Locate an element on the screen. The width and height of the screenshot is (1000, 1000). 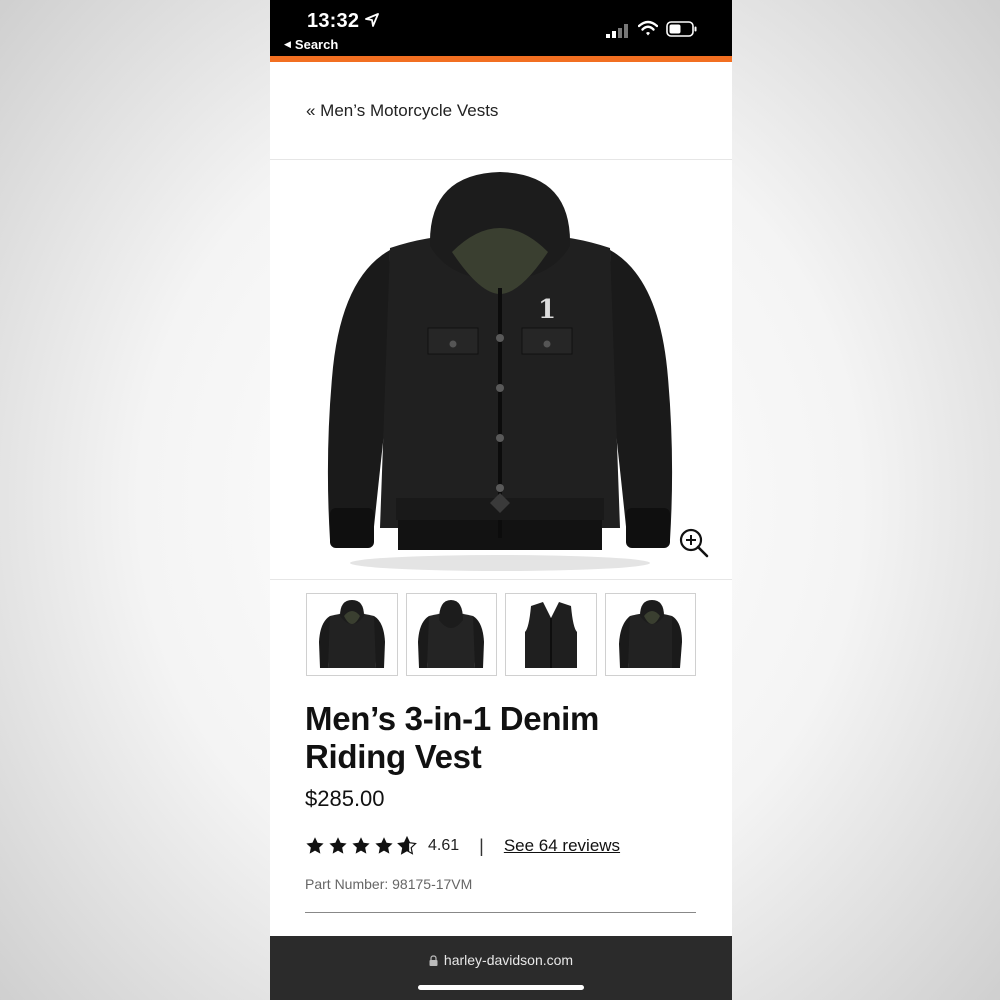
url-display: harley-davidson.com is located at coordinates (501, 960).